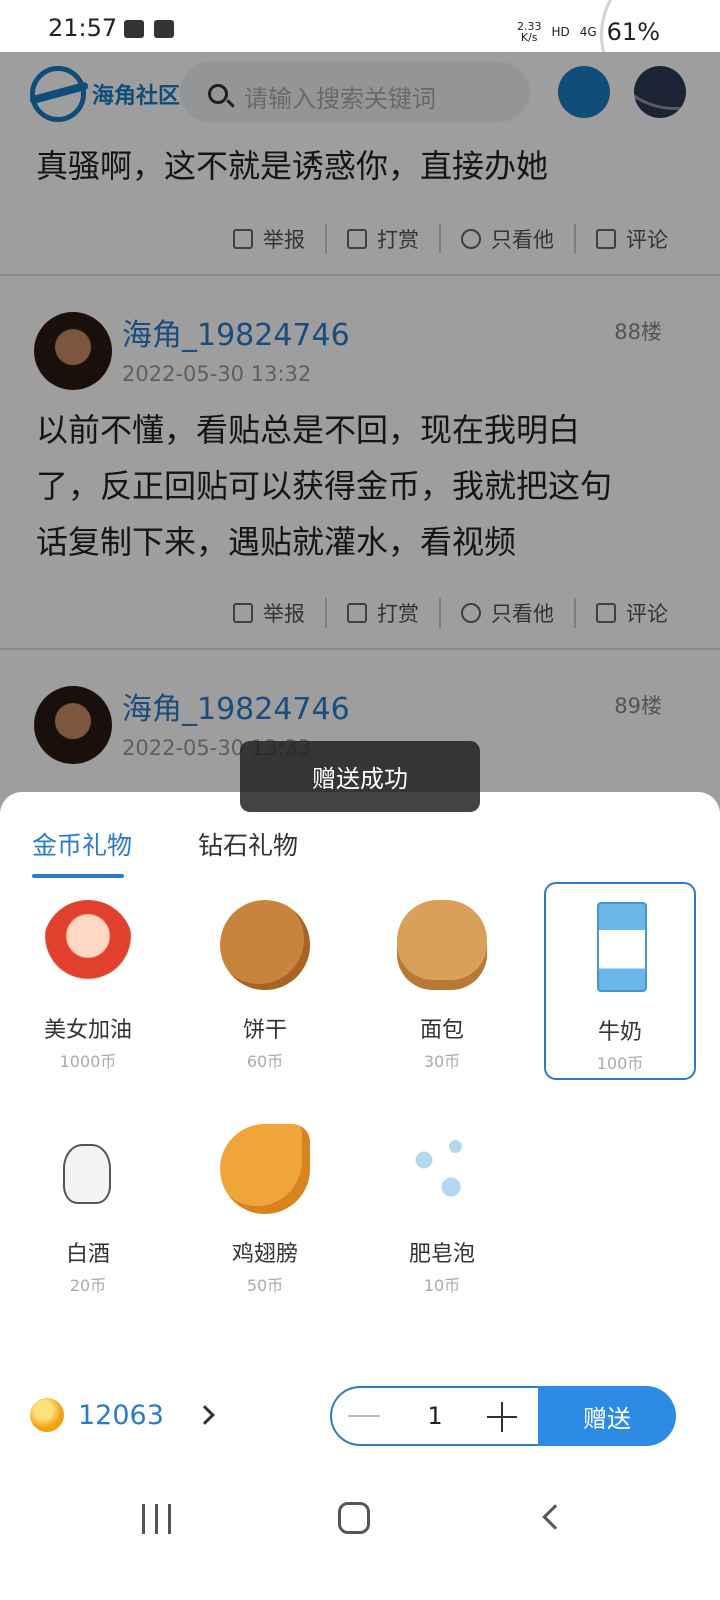 This screenshot has height=1600, width=720. What do you see at coordinates (264, 1030) in the screenshot?
I see `gift-name: 饼干` at bounding box center [264, 1030].